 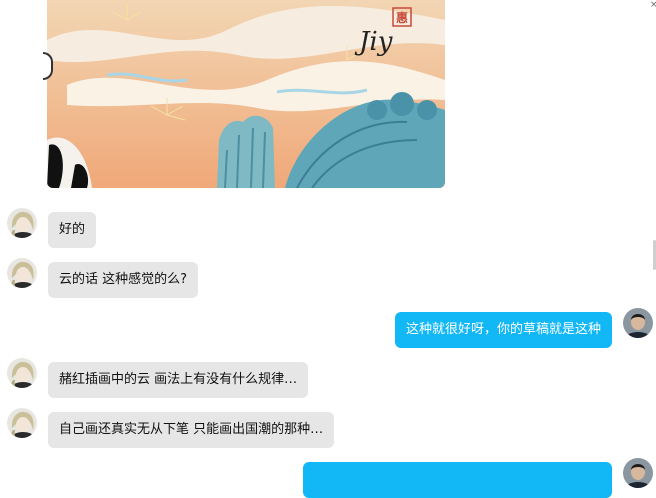 I want to click on signature: Jiy, so click(x=373, y=42).